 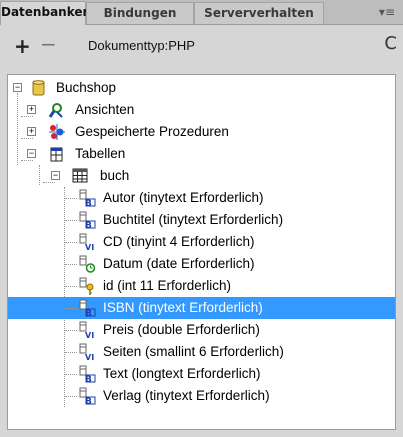 What do you see at coordinates (183, 197) in the screenshot?
I see `tree-label-column: Autor (tinytext Erforderlich)` at bounding box center [183, 197].